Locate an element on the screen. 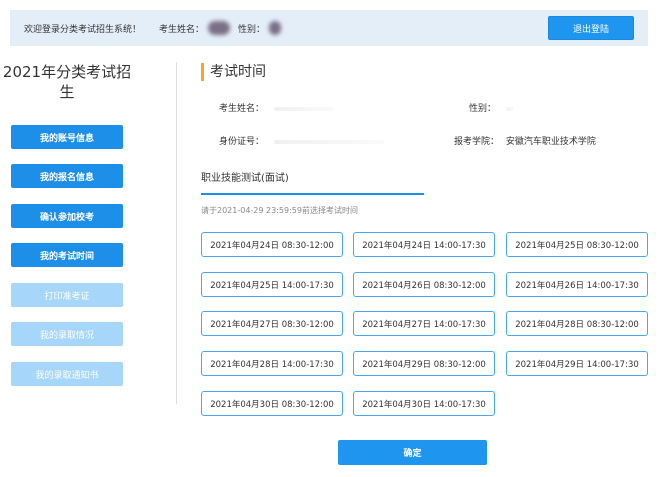 The width and height of the screenshot is (660, 477). header-name-redacted is located at coordinates (219, 28).